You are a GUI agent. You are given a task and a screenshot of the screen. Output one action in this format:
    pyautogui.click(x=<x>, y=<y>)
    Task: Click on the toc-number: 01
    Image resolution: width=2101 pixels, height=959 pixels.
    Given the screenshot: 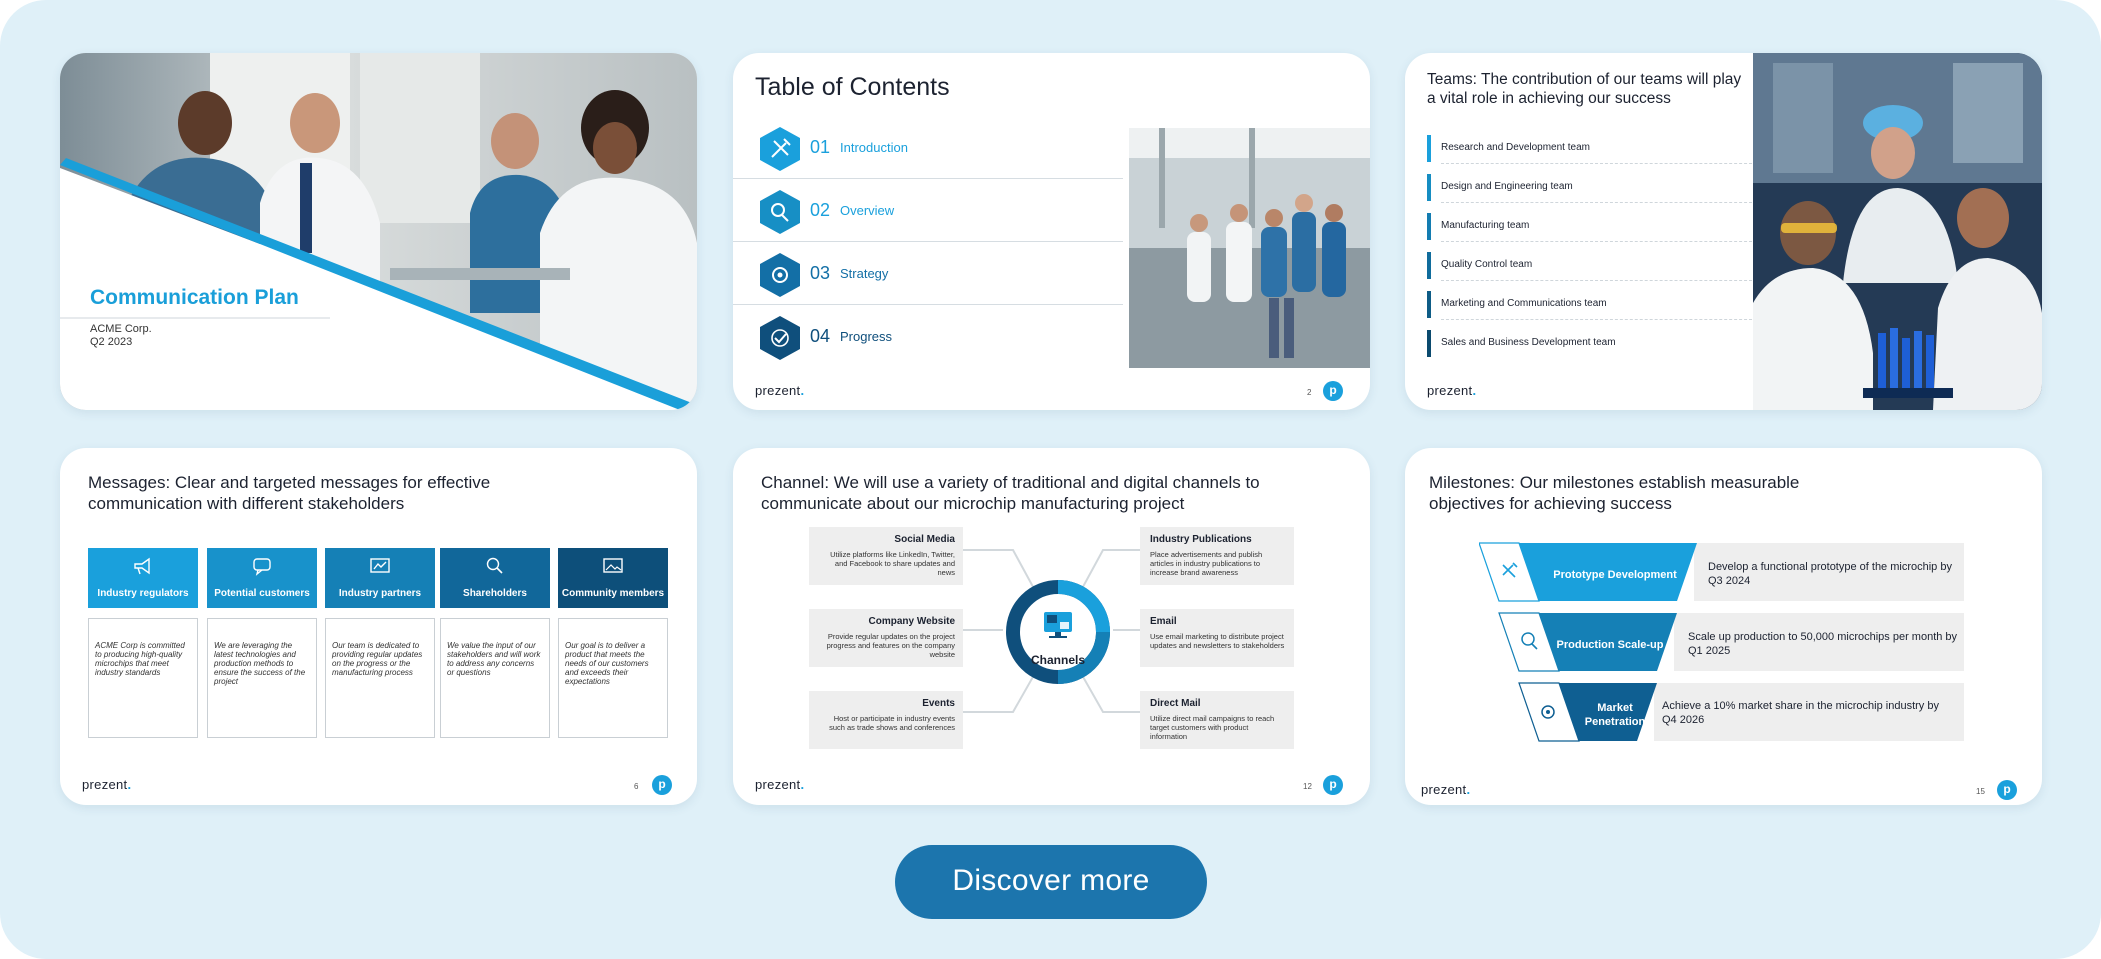 What is the action you would take?
    pyautogui.click(x=820, y=147)
    